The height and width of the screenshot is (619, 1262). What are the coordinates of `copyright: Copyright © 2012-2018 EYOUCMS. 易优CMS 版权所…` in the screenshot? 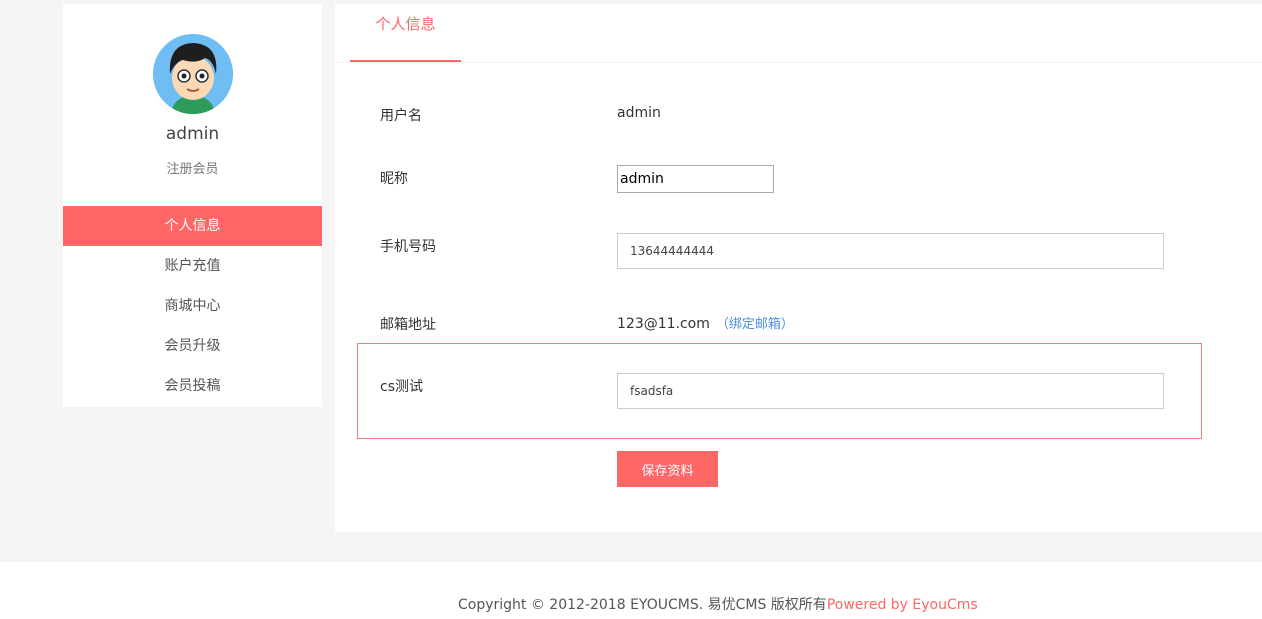 It's located at (718, 604).